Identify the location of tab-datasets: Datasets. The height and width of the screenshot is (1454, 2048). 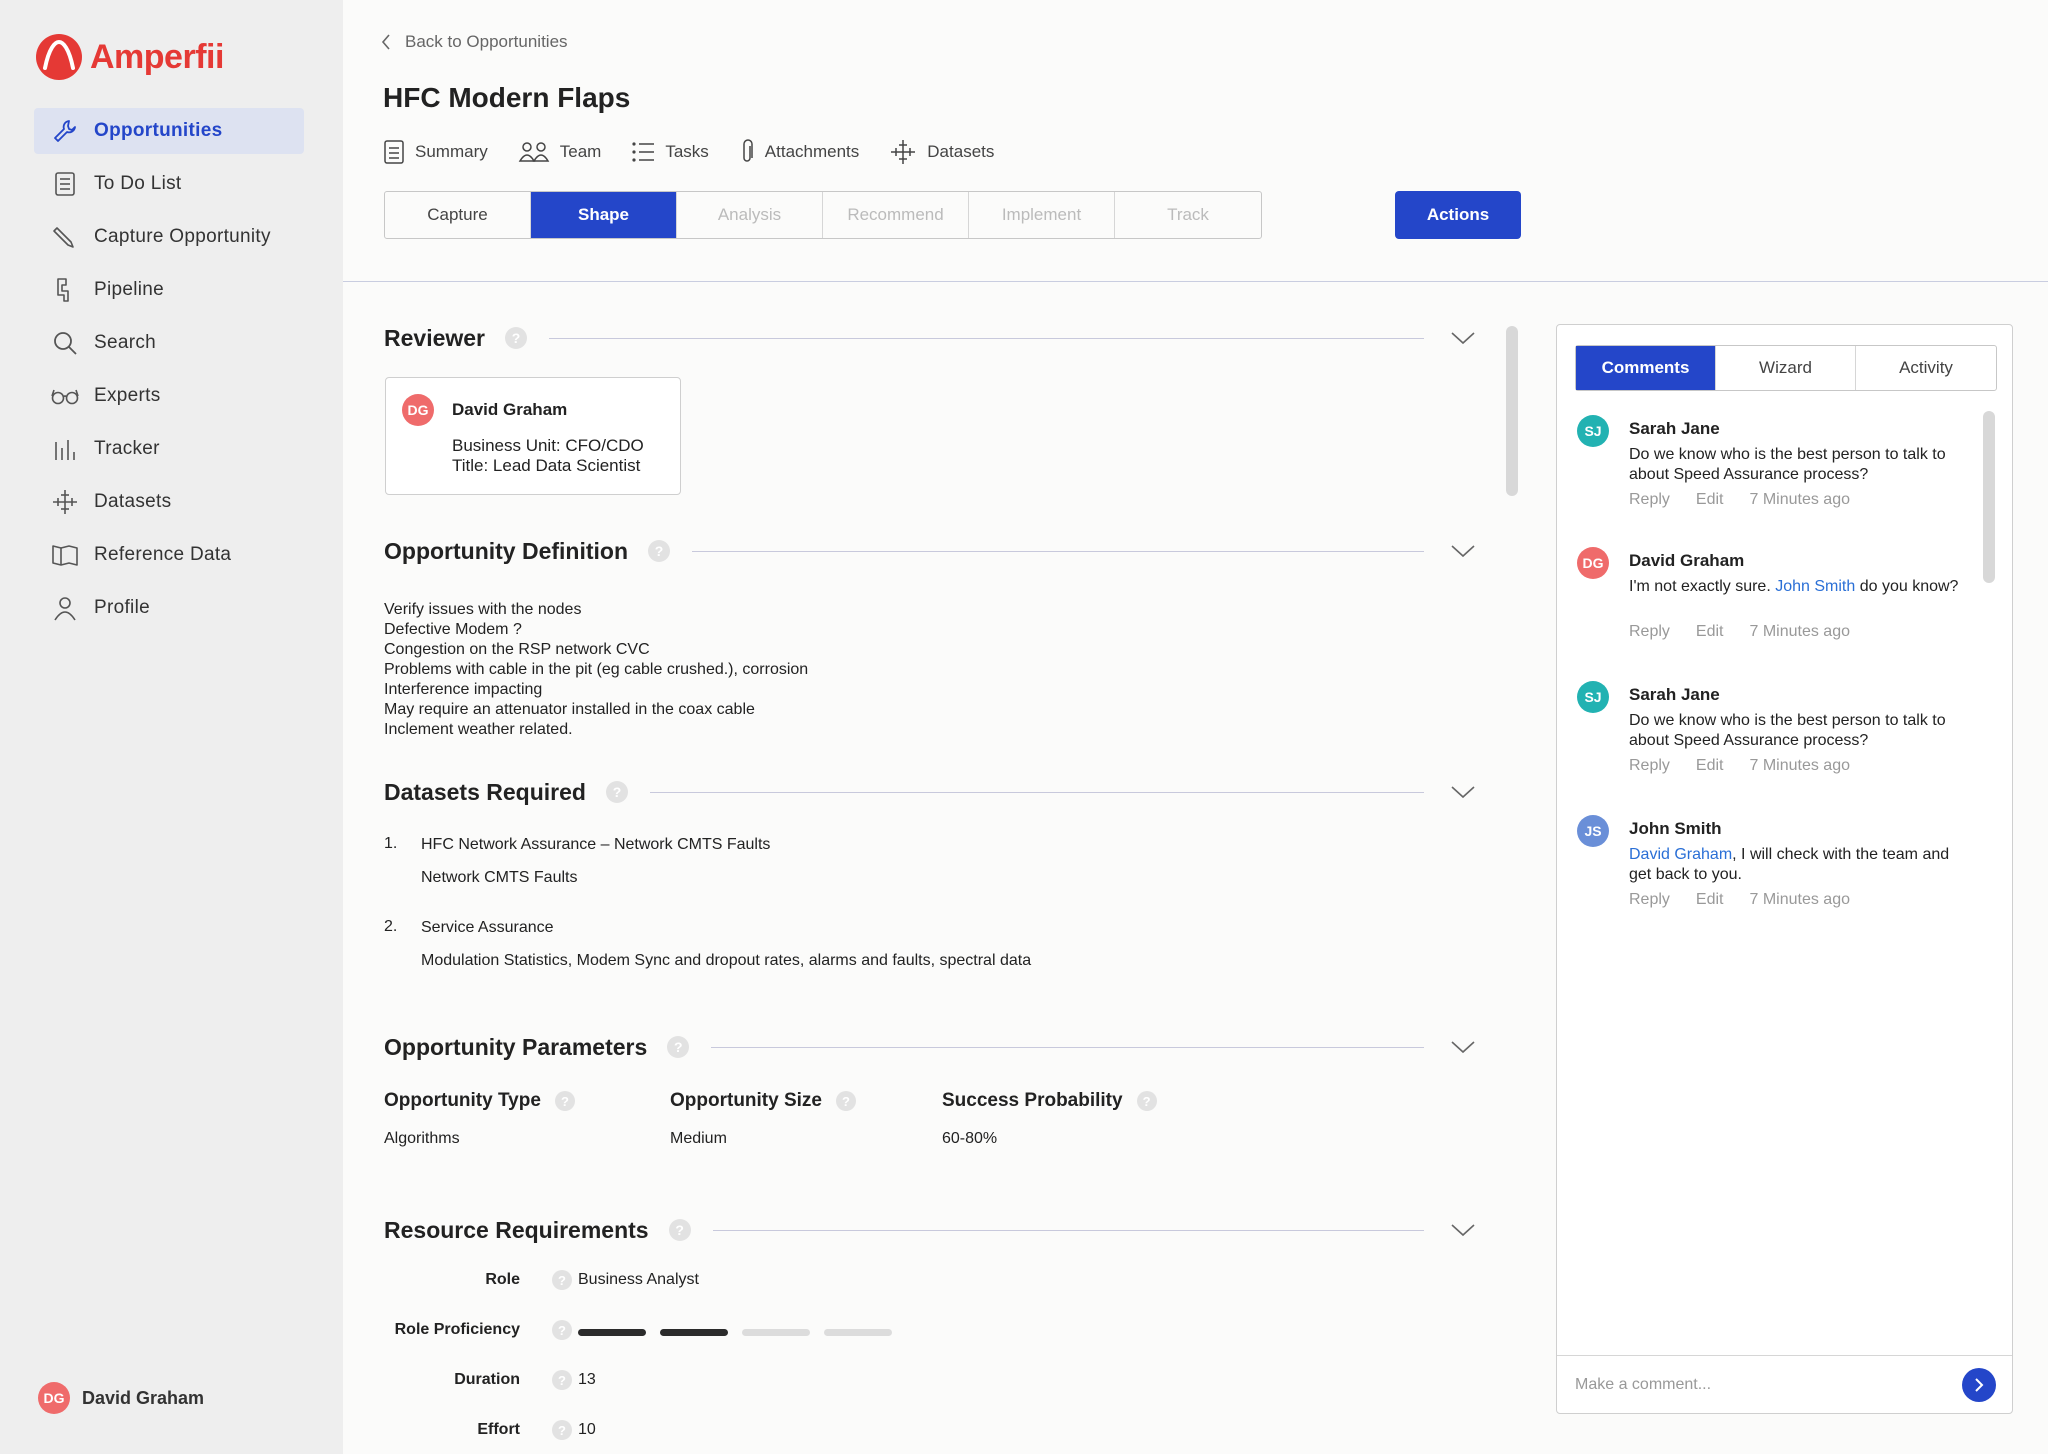
(941, 152).